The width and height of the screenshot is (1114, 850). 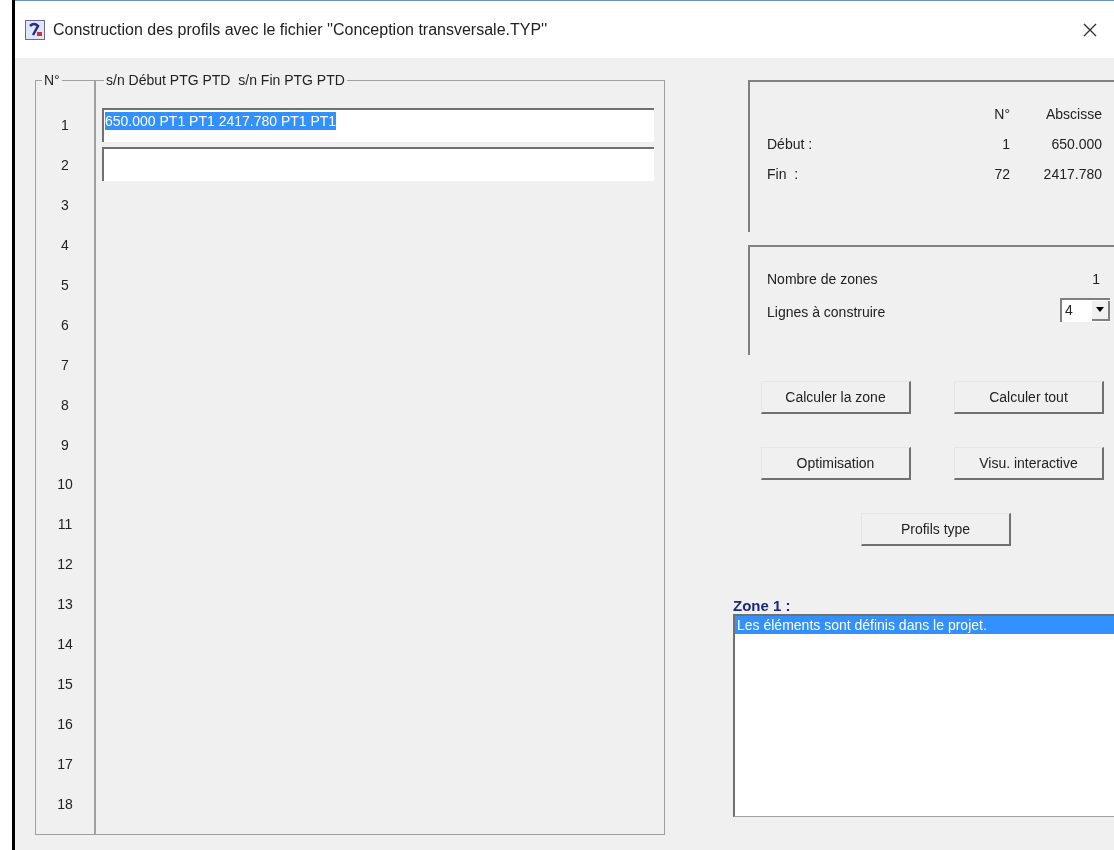 What do you see at coordinates (65, 165) in the screenshot?
I see `row-number: 2` at bounding box center [65, 165].